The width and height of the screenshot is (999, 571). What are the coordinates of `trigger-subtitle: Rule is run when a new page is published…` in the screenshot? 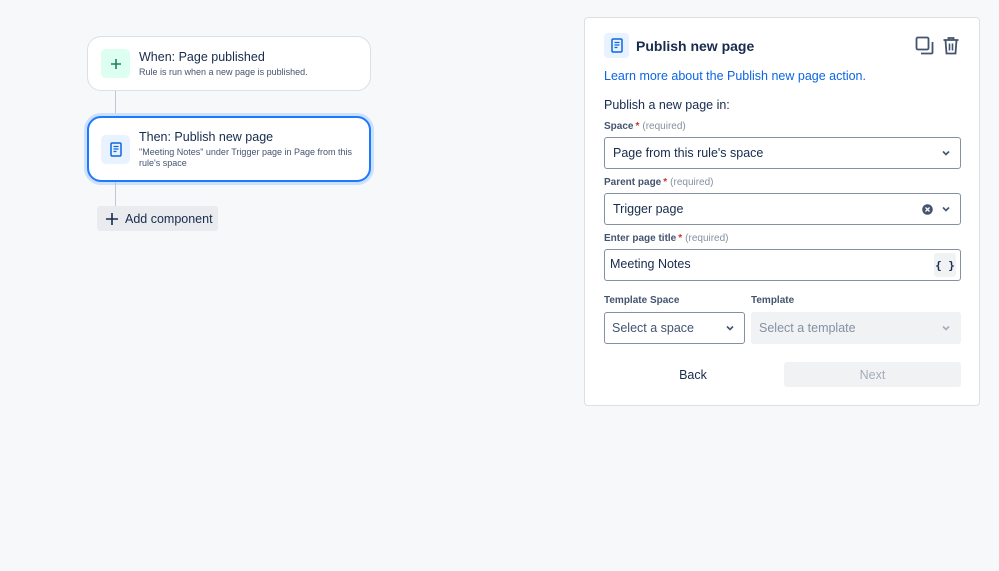 It's located at (223, 71).